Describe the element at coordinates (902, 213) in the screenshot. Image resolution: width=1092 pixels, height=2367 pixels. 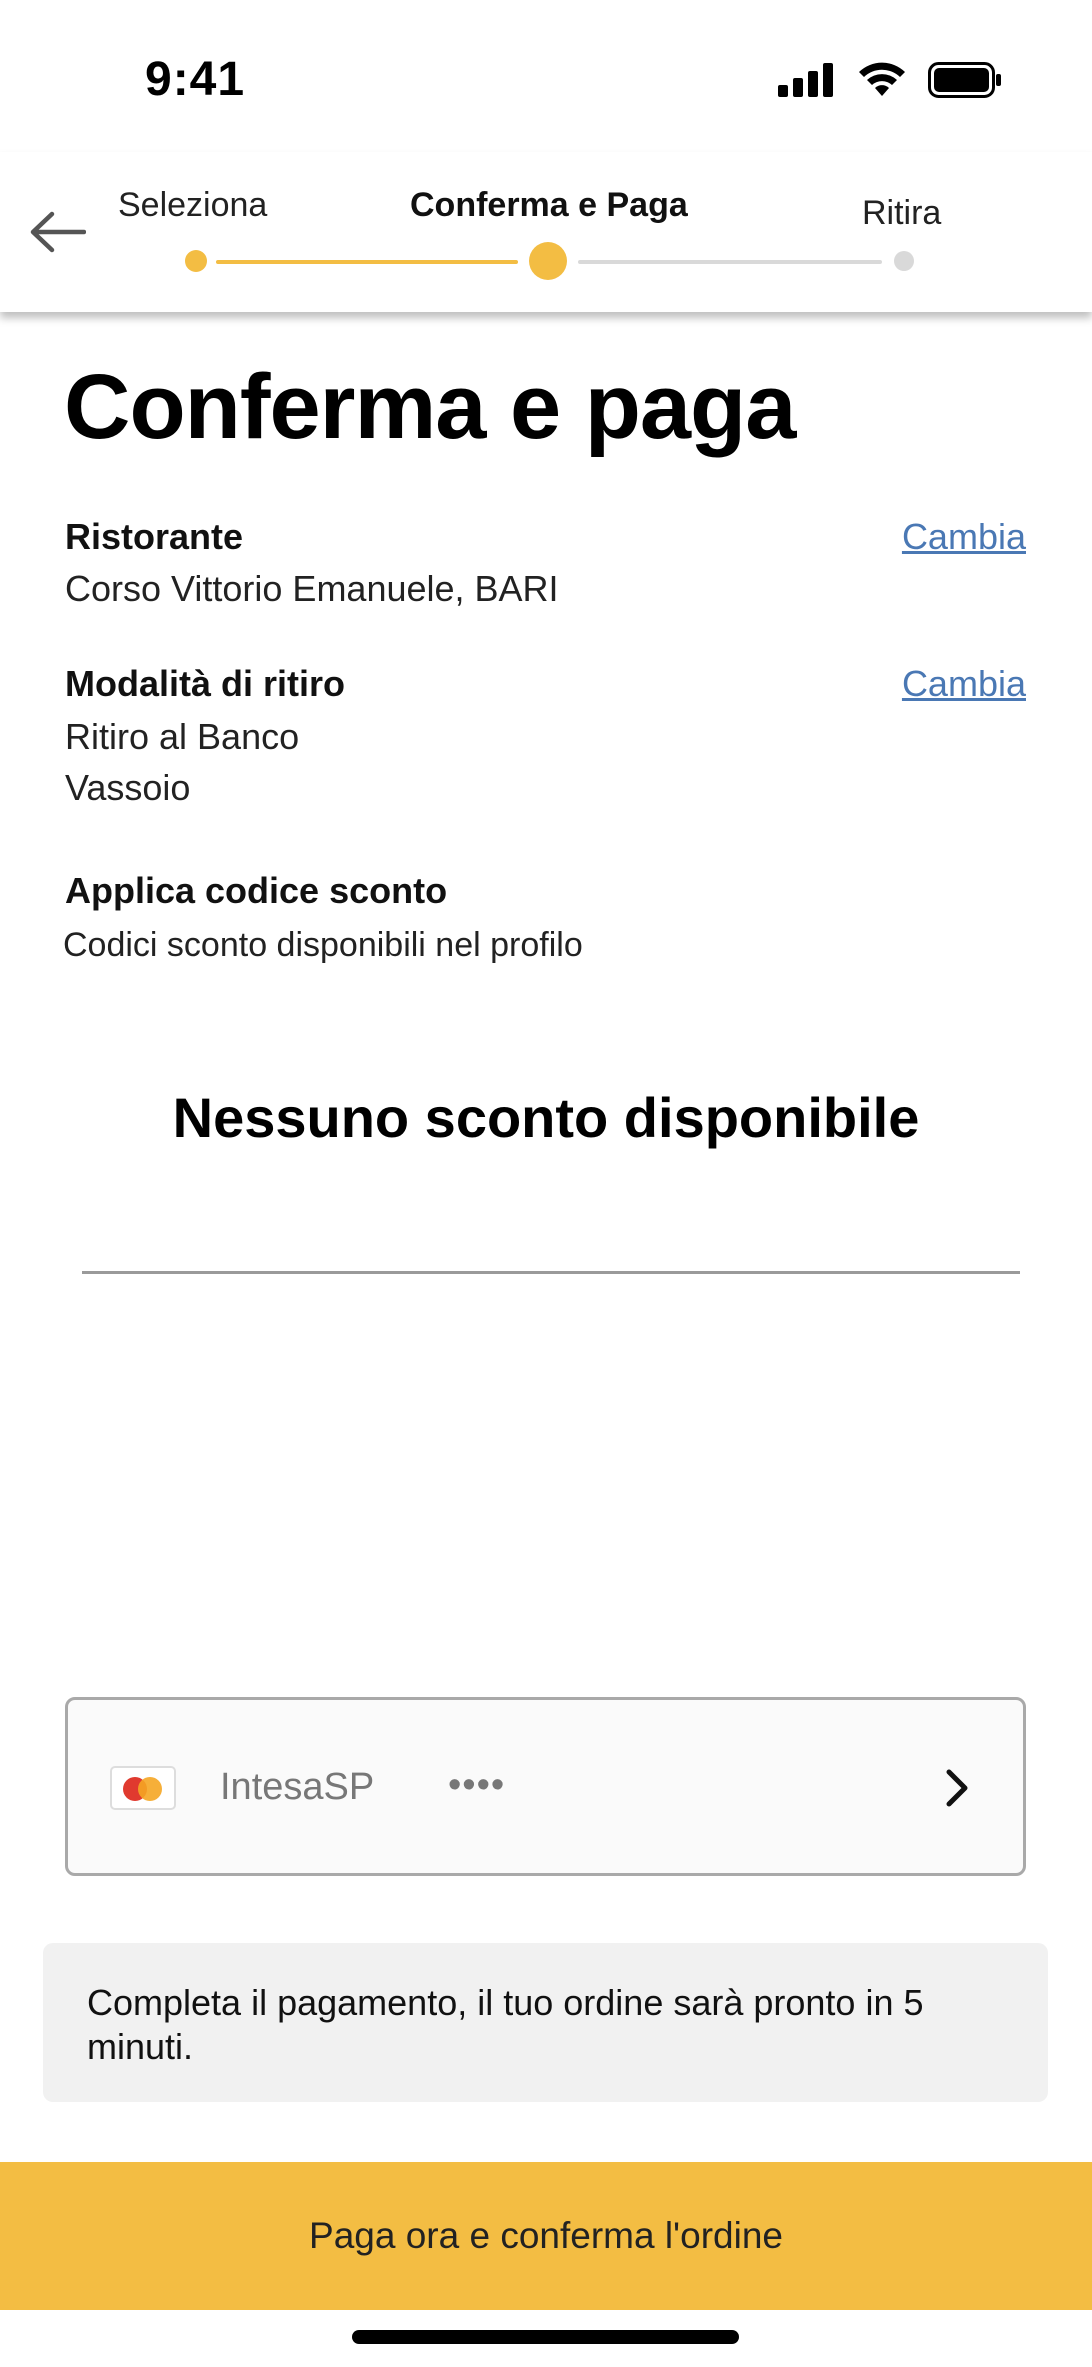
I see `step-label-ritira: Ritira` at that location.